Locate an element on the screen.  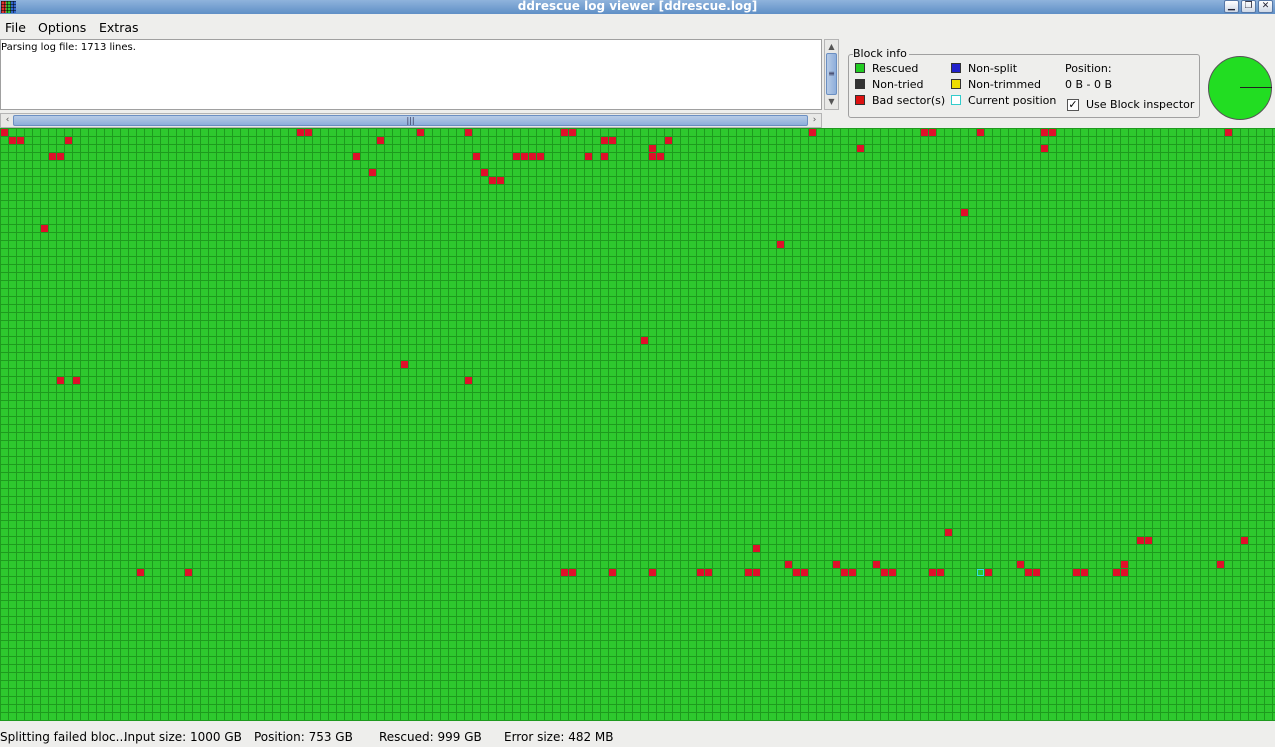
restore-icon: ❐ is located at coordinates (1248, 6).